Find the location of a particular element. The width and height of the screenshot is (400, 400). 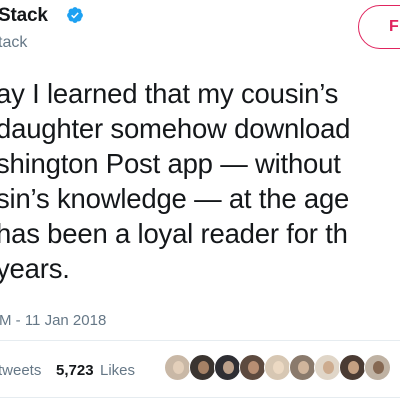

tweet-line: sin’s knowledge — at the age is located at coordinates (175, 198).